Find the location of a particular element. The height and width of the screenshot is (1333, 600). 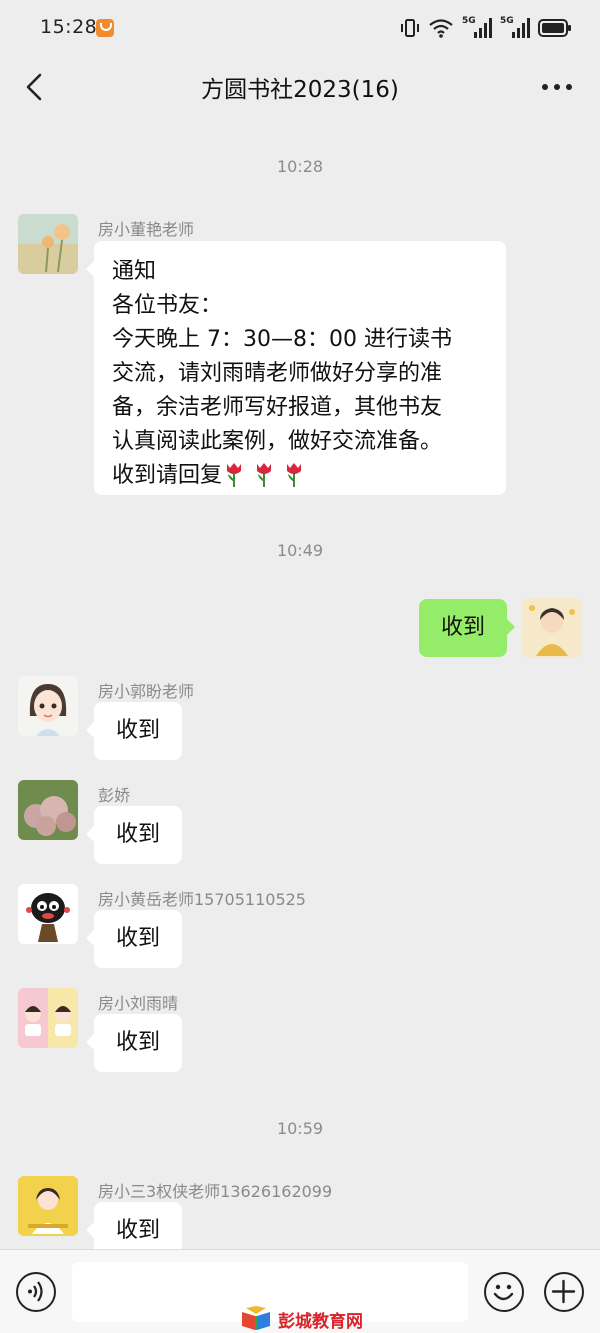

sender-name: 房小郭盼老师 is located at coordinates (146, 691).